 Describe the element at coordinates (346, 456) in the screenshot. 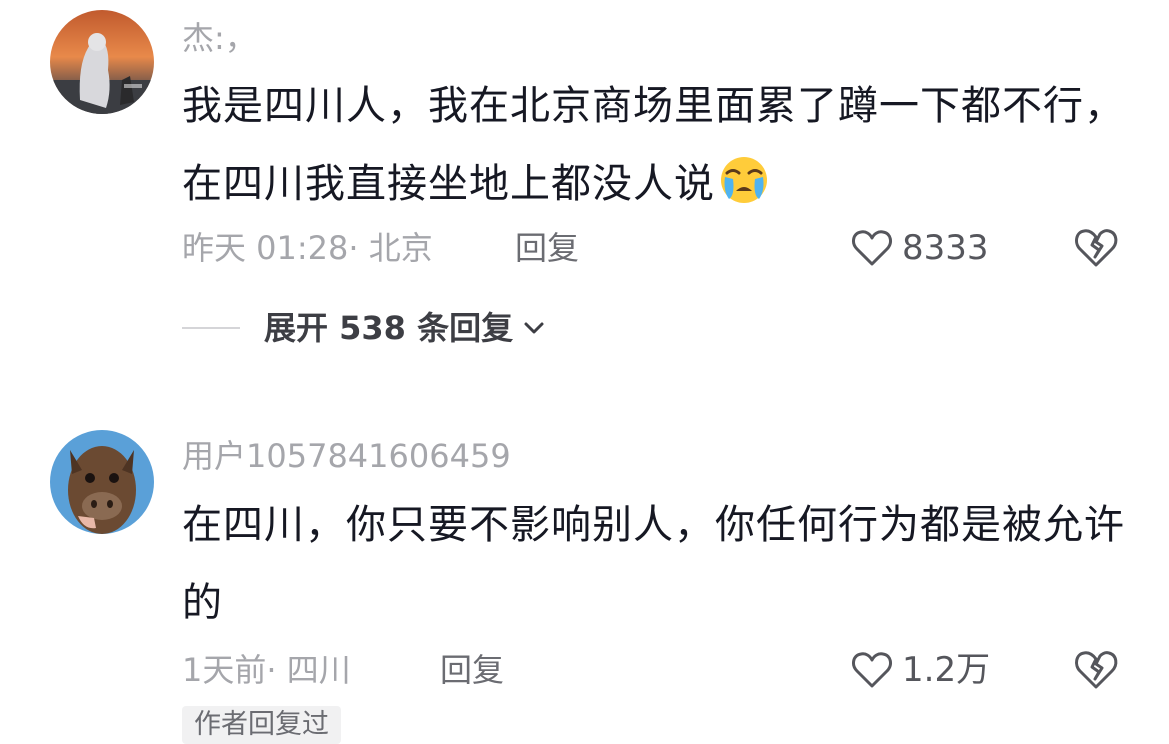

I see `comment-username: 用户1057841606459` at that location.